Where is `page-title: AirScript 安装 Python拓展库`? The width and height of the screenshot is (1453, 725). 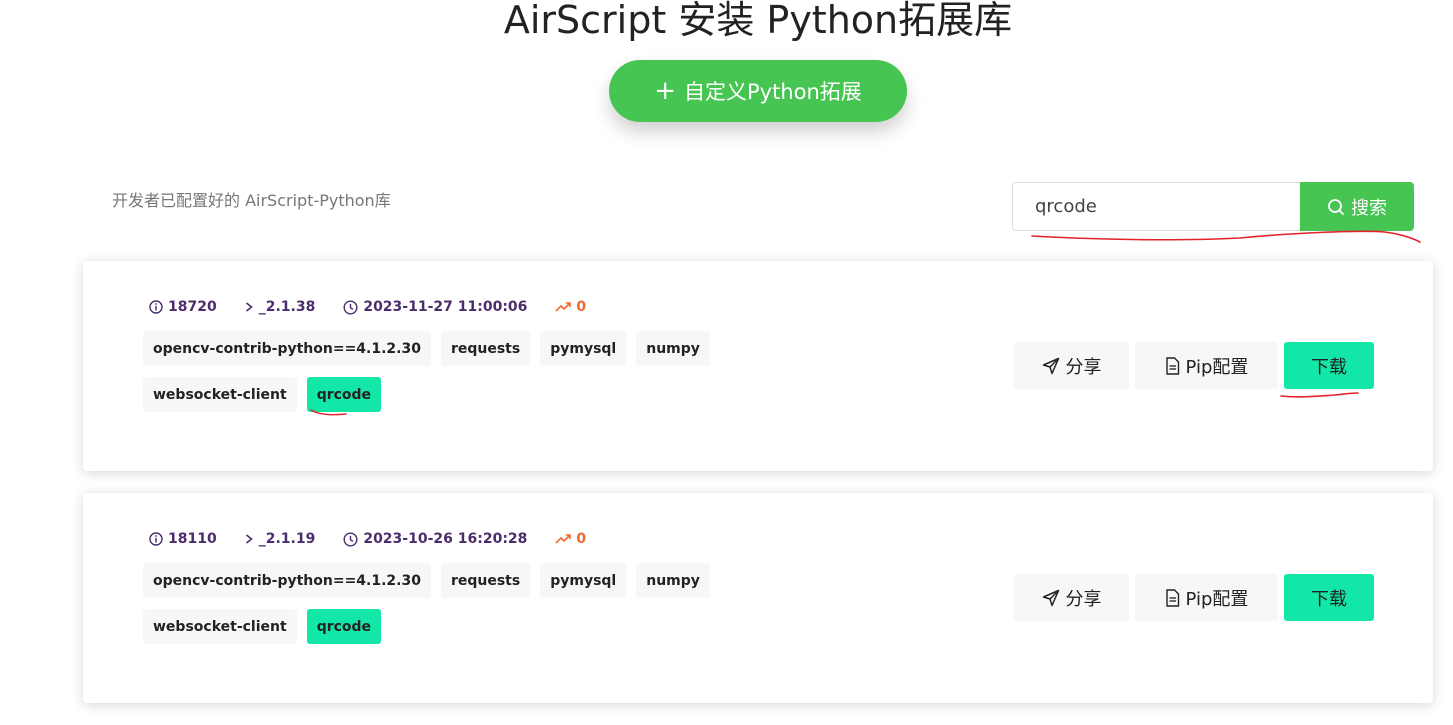
page-title: AirScript 安装 Python拓展库 is located at coordinates (758, 21).